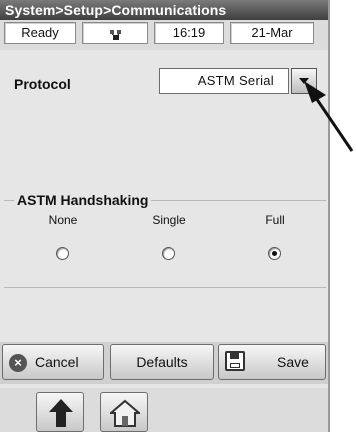 This screenshot has height=433, width=356. I want to click on network-status, so click(115, 33).